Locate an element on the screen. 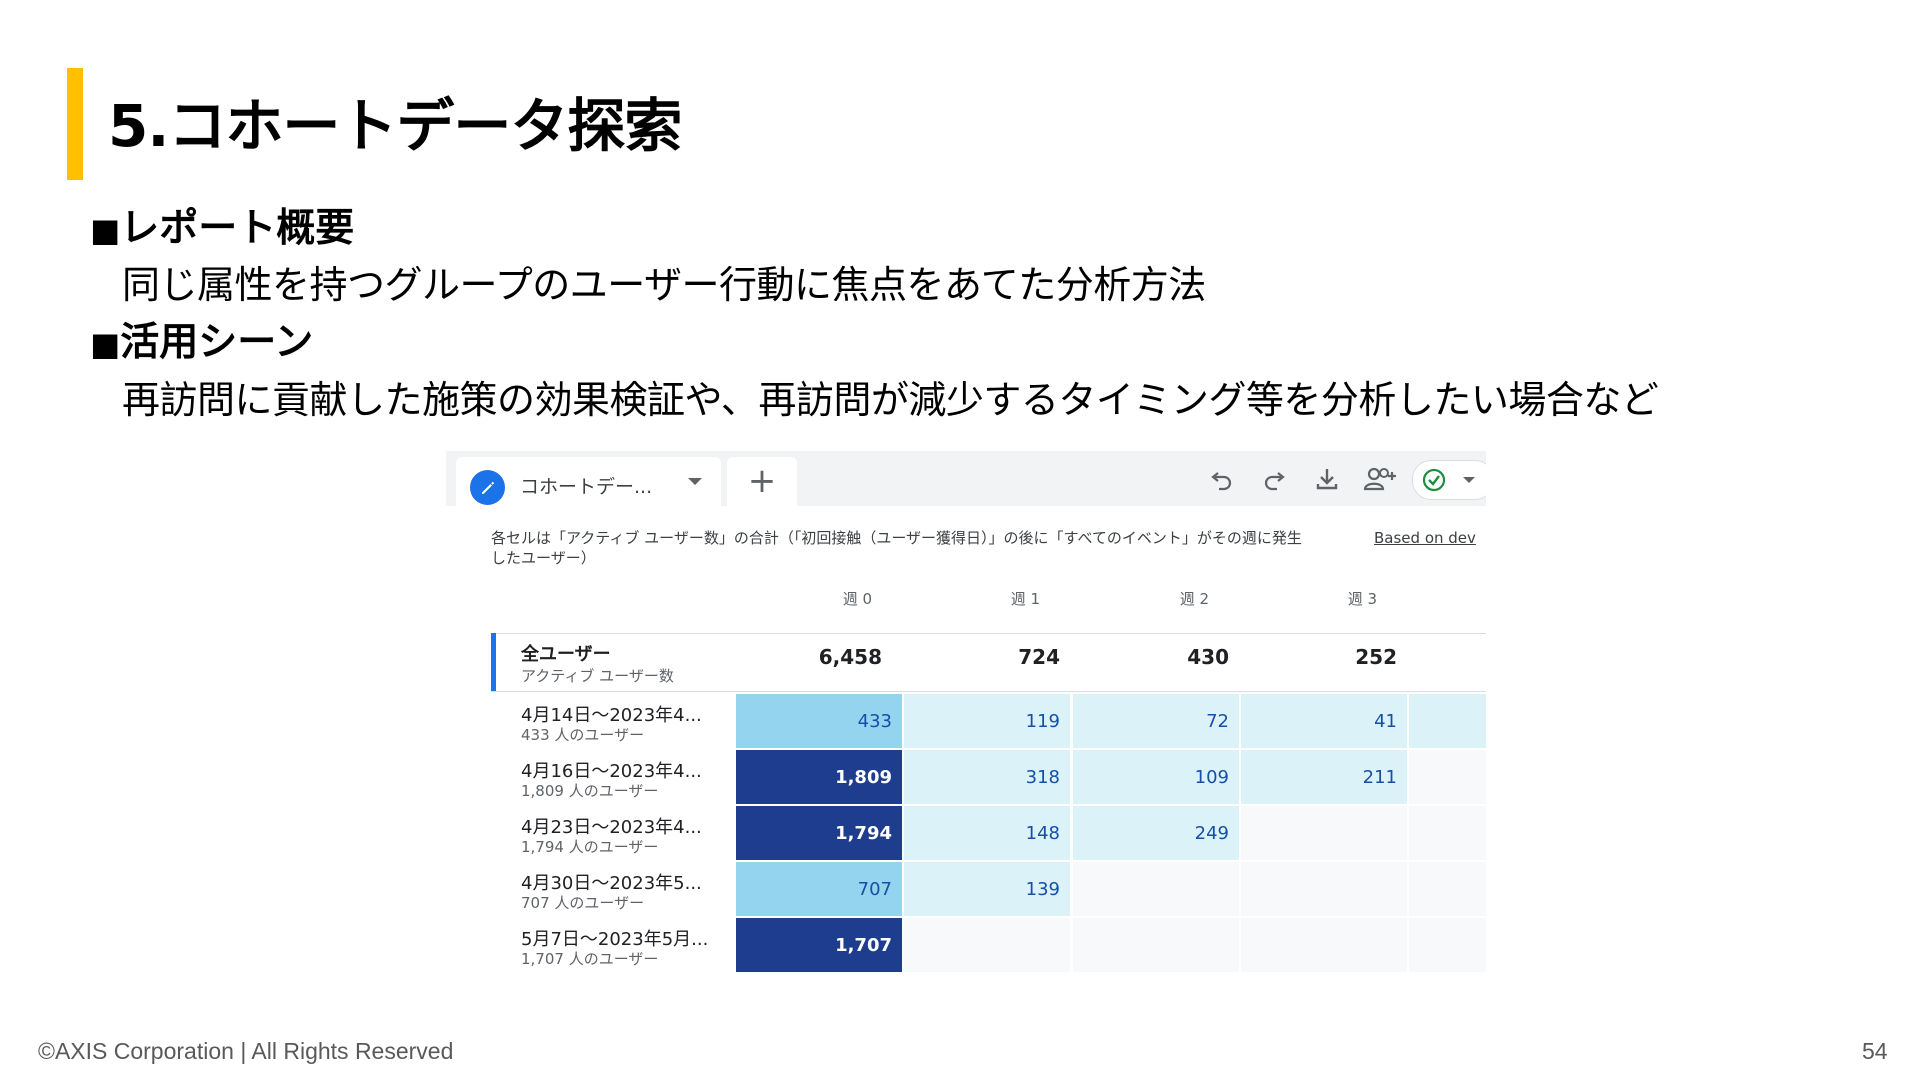 This screenshot has height=1080, width=1920. check-circle-icon is located at coordinates (1434, 480).